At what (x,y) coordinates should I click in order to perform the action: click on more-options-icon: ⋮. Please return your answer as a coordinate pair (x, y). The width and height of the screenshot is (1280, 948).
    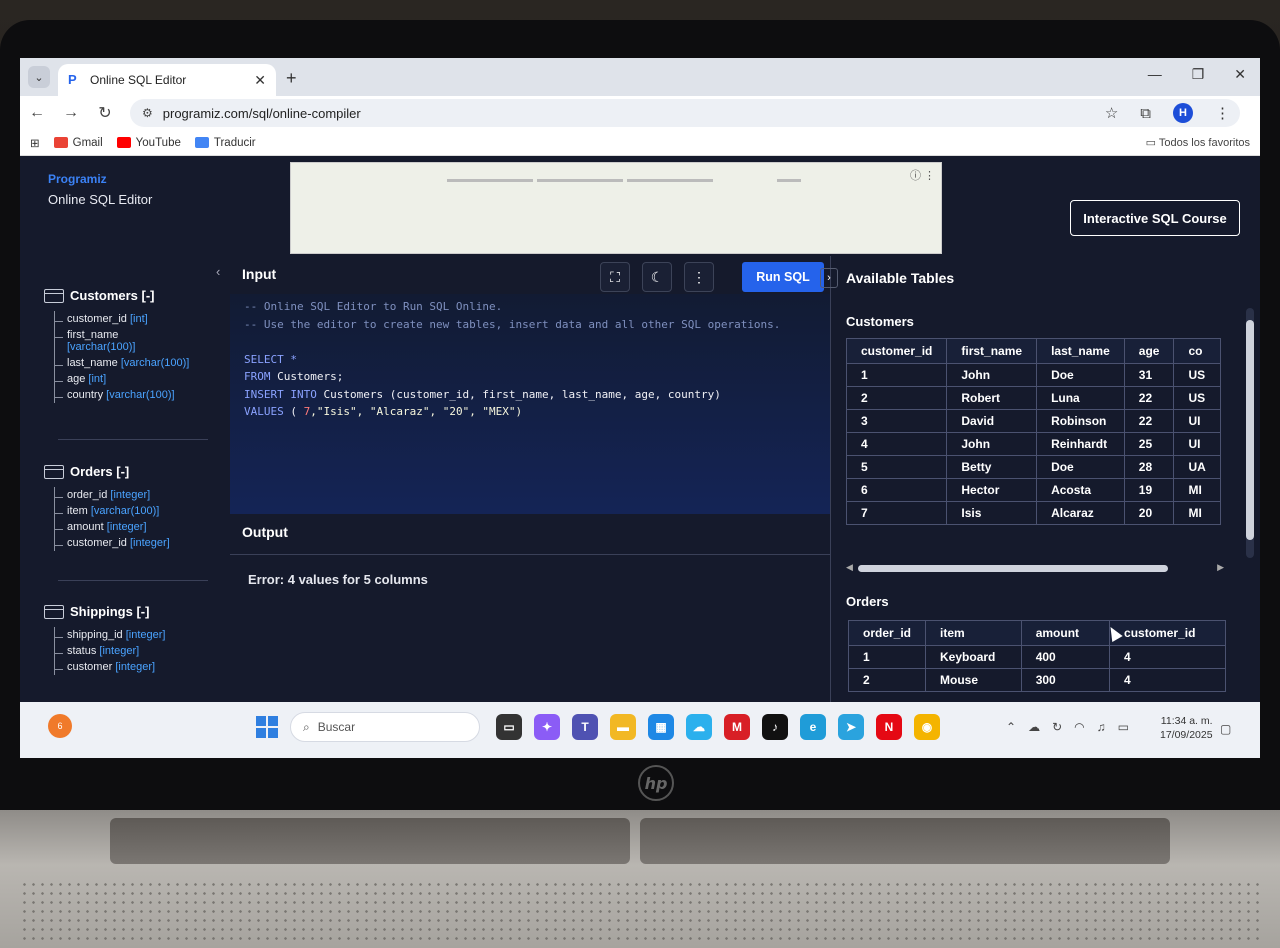
    Looking at the image, I should click on (699, 277).